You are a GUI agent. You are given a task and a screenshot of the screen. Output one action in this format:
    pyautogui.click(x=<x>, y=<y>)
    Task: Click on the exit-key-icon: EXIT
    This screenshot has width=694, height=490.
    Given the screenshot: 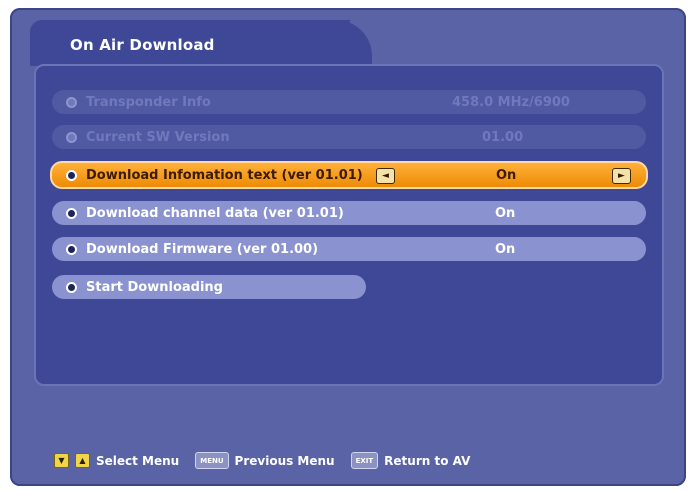 What is the action you would take?
    pyautogui.click(x=364, y=460)
    